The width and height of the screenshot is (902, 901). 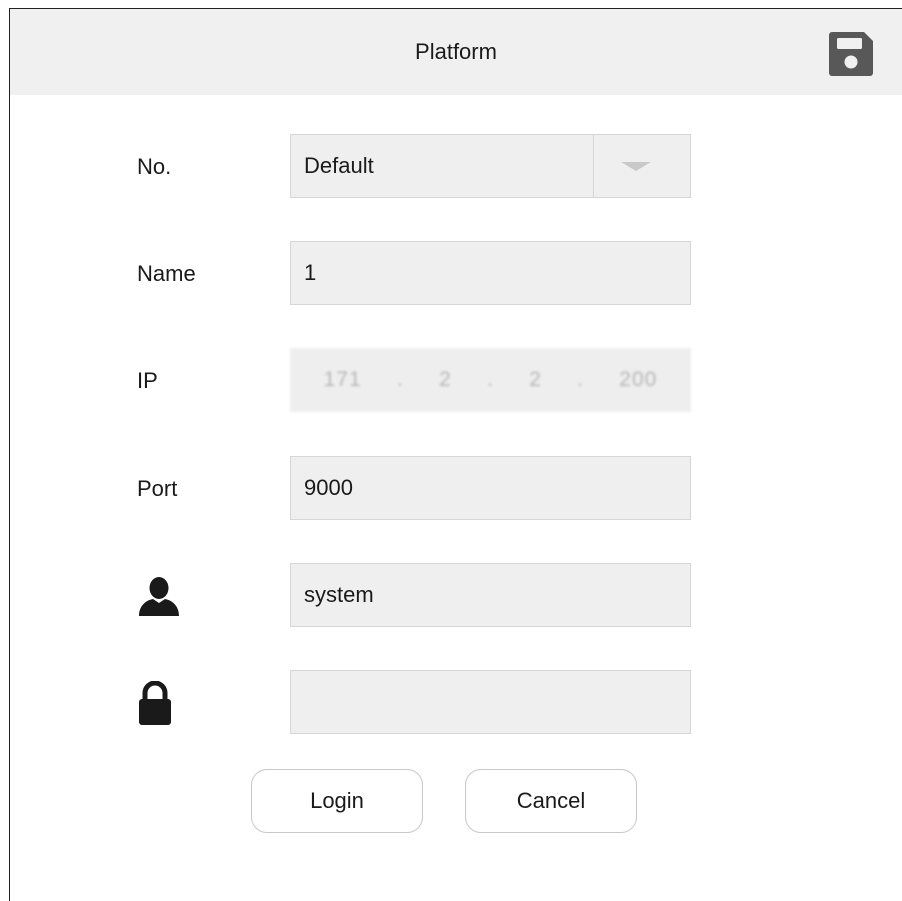 What do you see at coordinates (490, 166) in the screenshot?
I see `no-select: Default` at bounding box center [490, 166].